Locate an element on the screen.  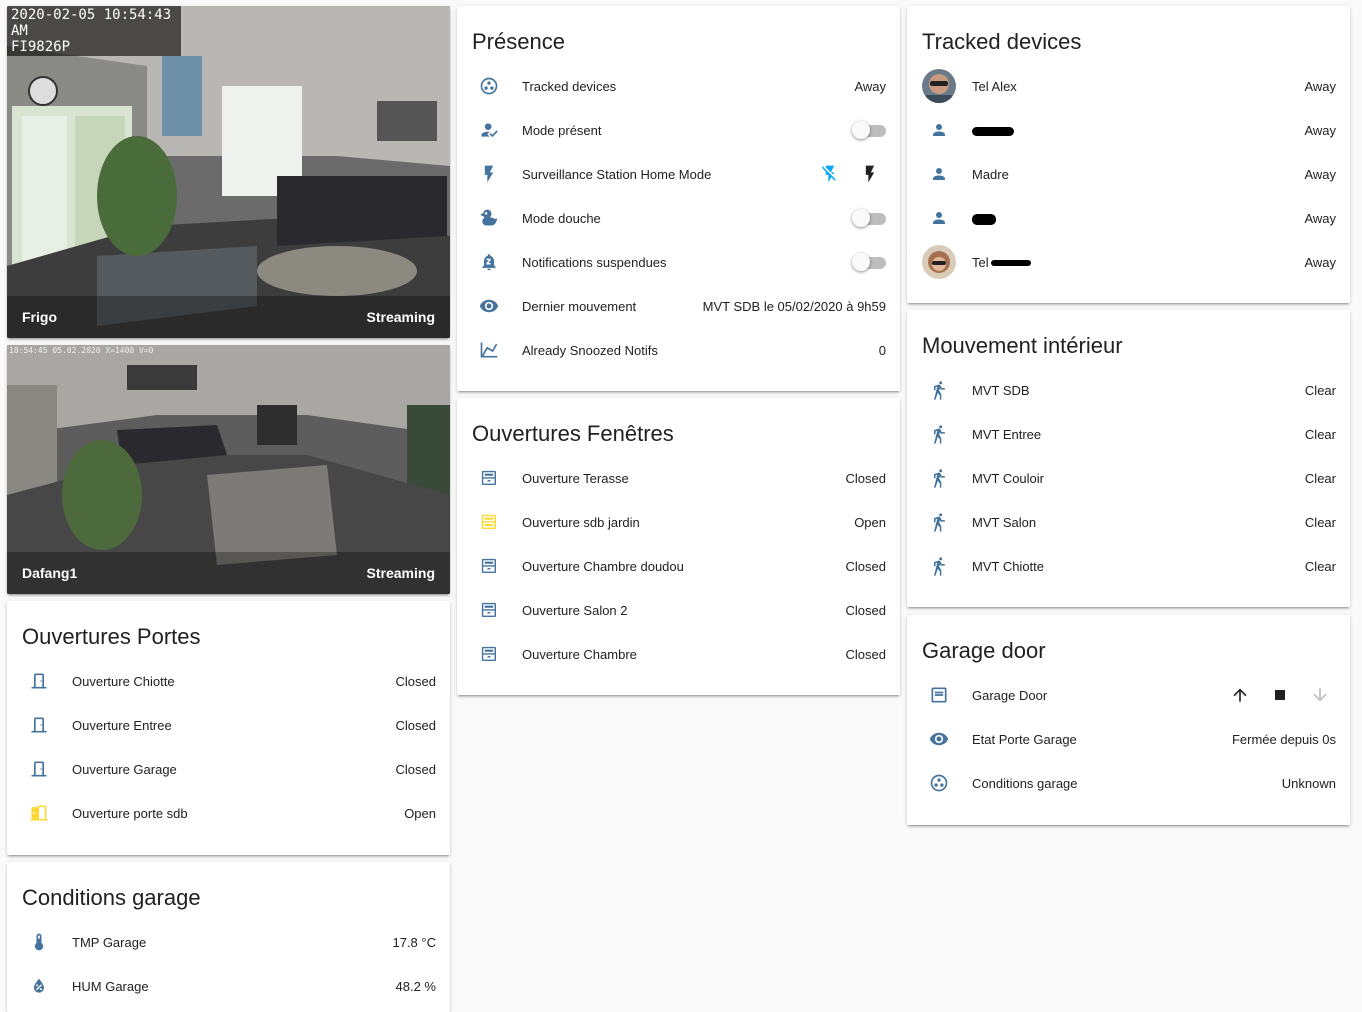
water-percent-icon is located at coordinates (39, 986).